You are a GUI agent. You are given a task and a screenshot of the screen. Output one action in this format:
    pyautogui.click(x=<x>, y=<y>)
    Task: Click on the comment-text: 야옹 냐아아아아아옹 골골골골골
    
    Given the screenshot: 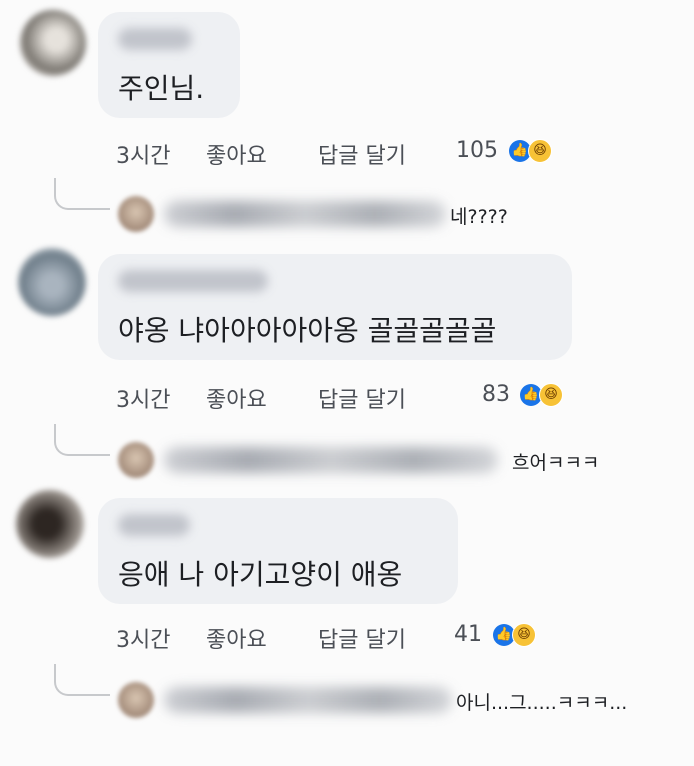 What is the action you would take?
    pyautogui.click(x=307, y=330)
    